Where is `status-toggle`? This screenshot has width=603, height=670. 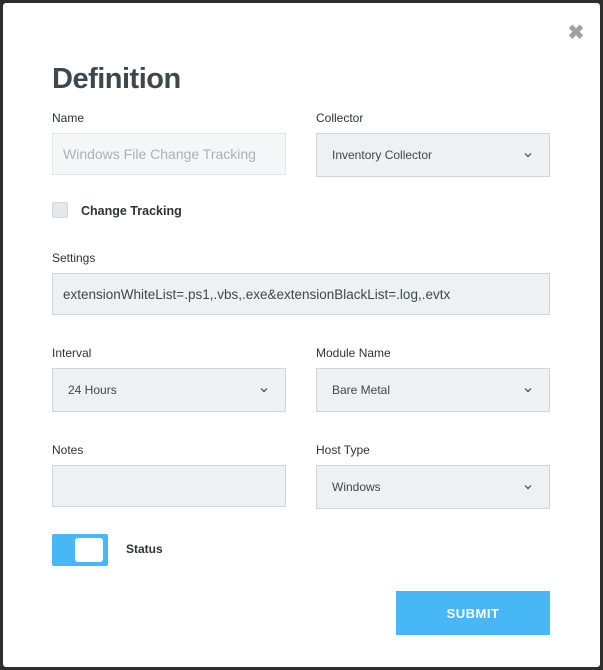 status-toggle is located at coordinates (80, 550).